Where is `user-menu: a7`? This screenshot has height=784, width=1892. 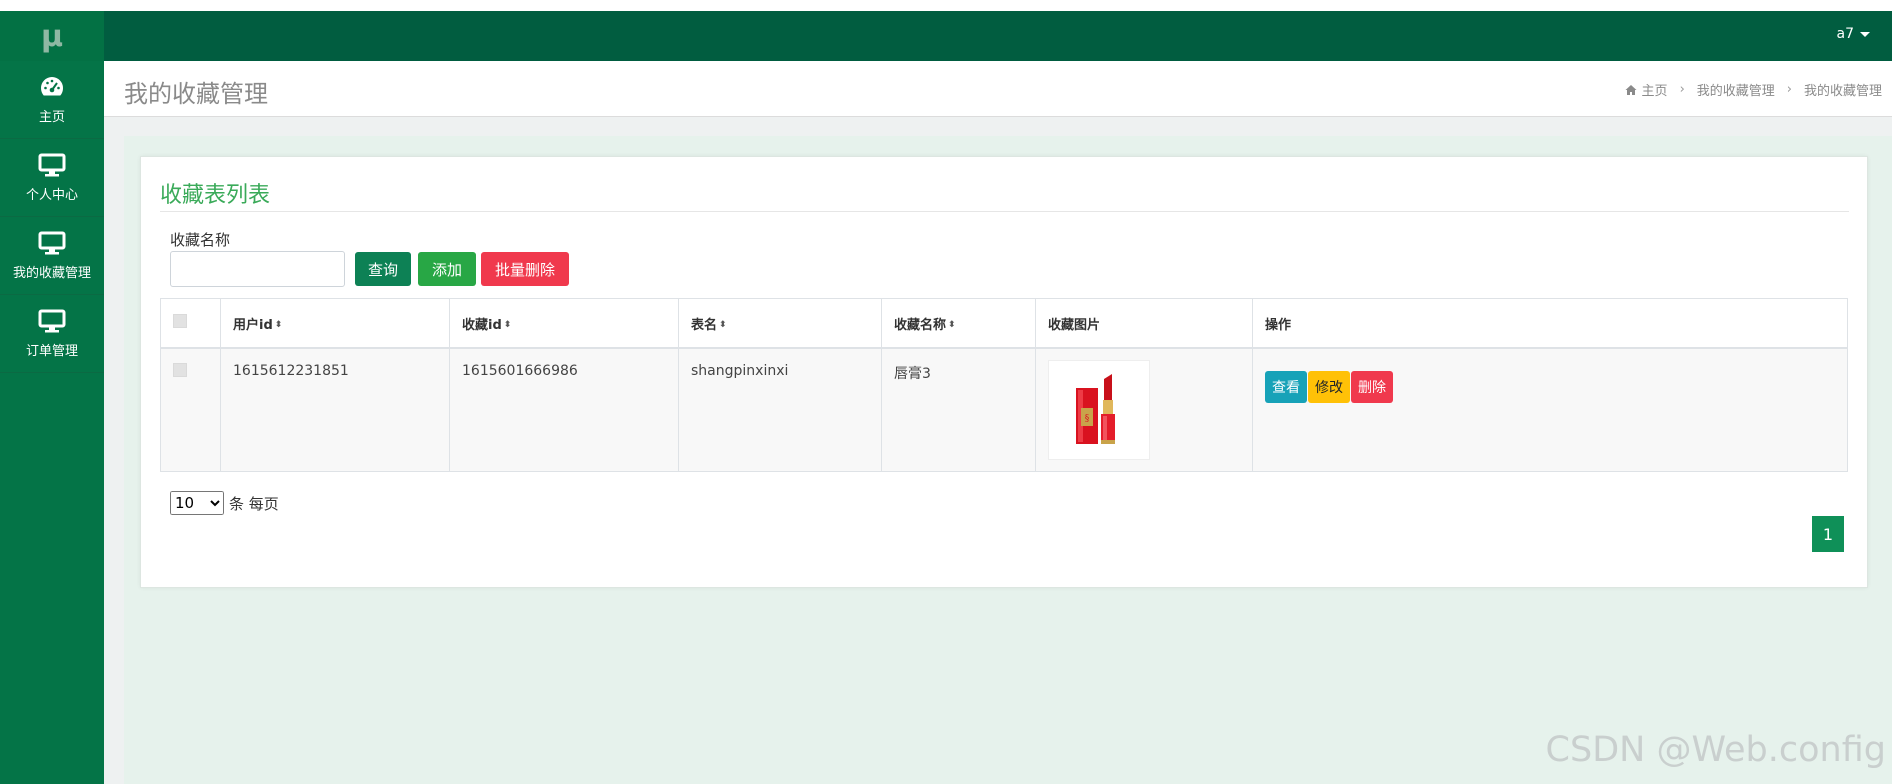 user-menu: a7 is located at coordinates (1853, 34).